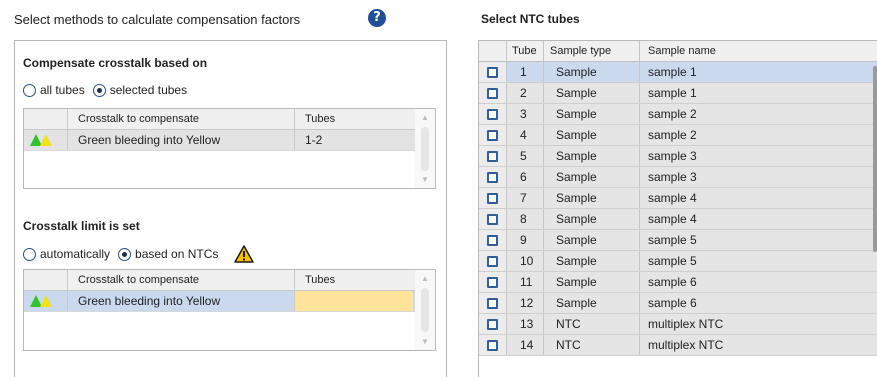  Describe the element at coordinates (29, 90) in the screenshot. I see `all-tubes-radio` at that location.